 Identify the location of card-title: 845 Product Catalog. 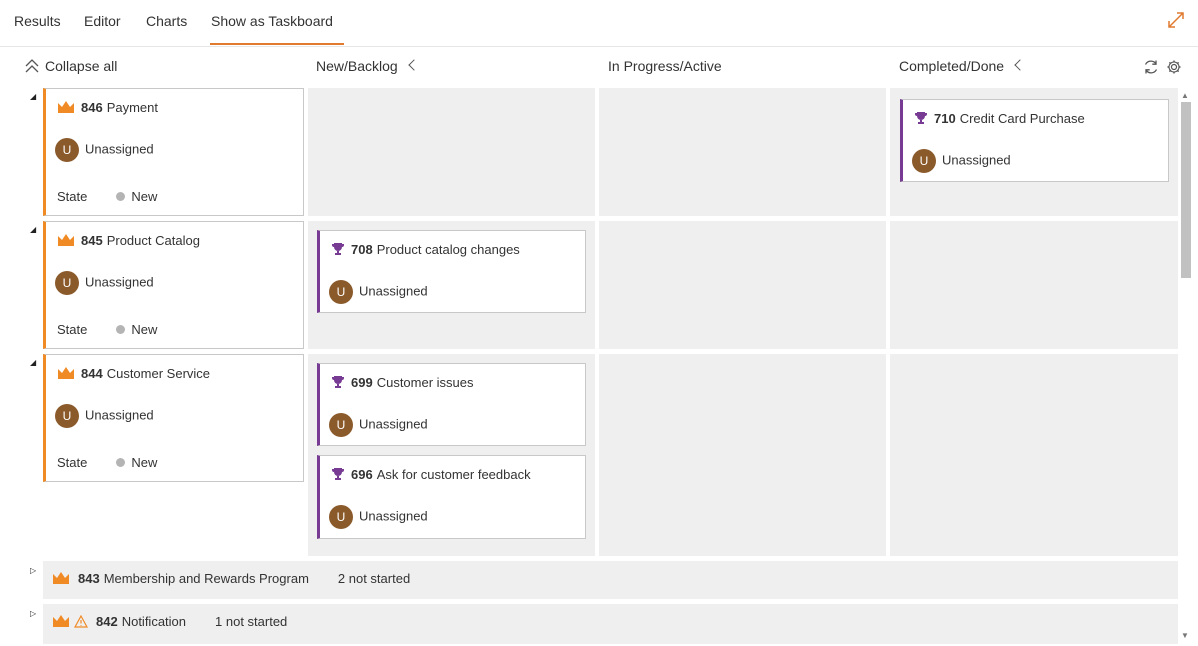
(128, 240).